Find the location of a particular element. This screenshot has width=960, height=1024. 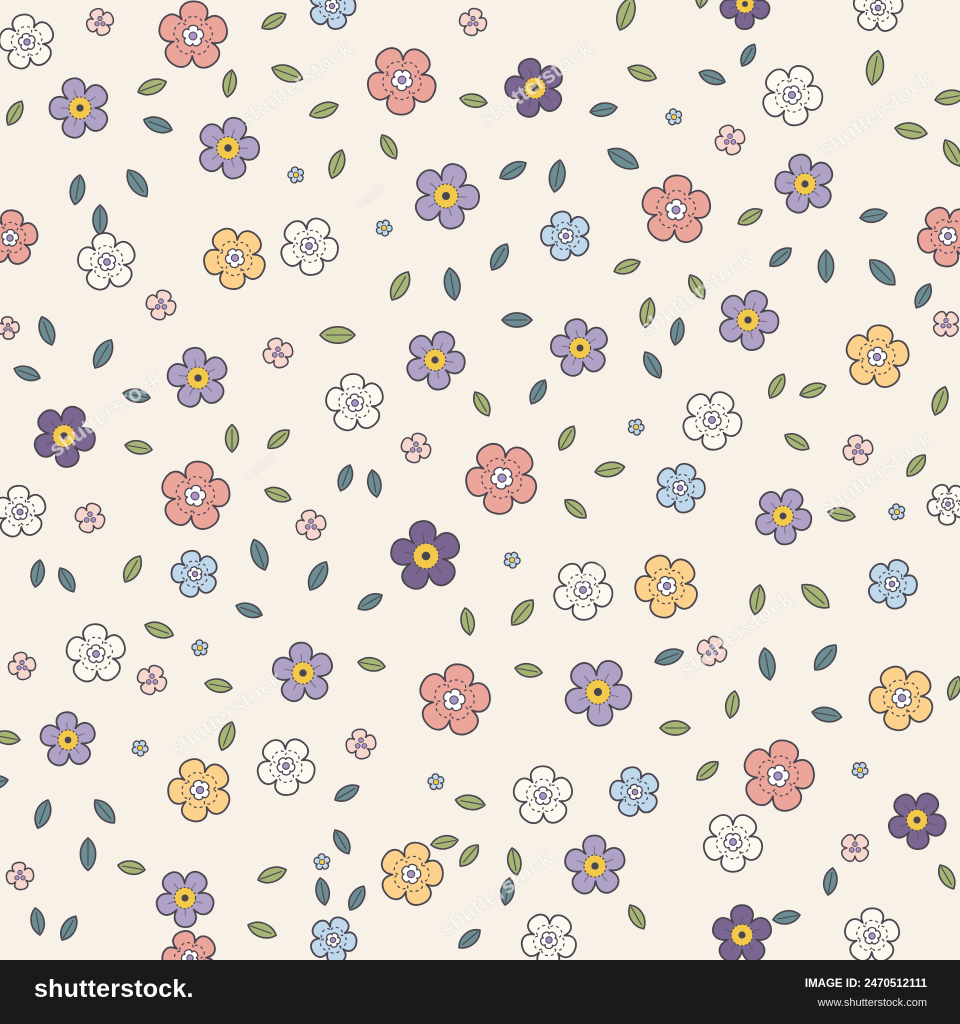

shutterstock-logo: shutterstock. is located at coordinates (114, 989).